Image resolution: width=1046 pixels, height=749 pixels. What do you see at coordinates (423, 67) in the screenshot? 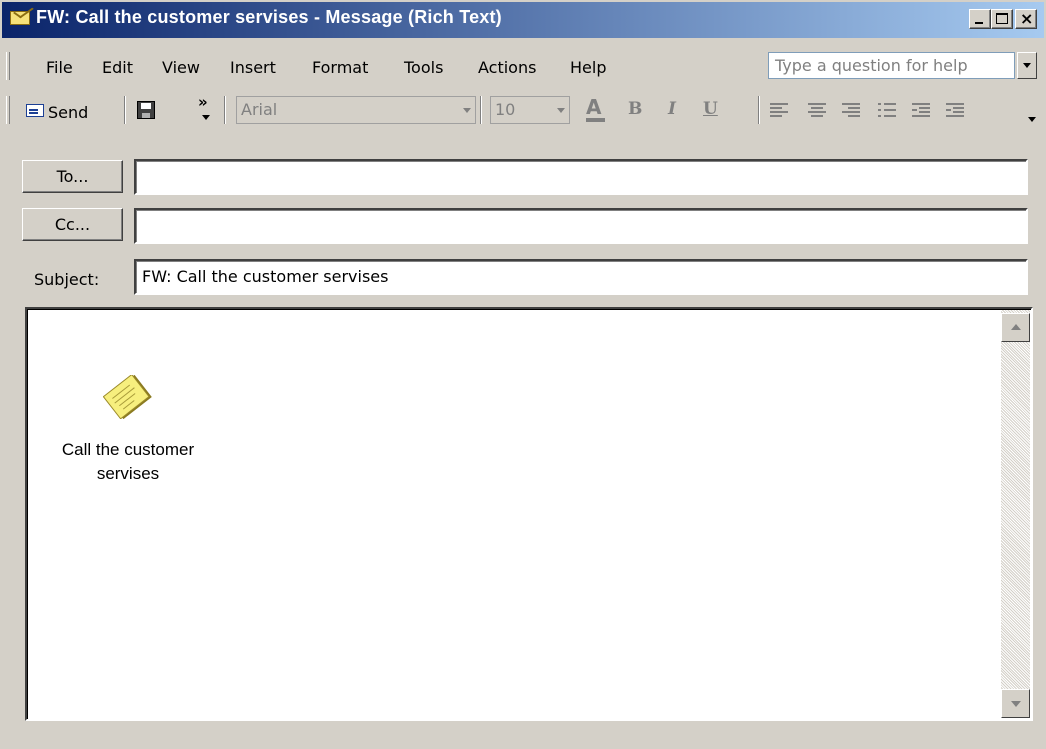
I see `menu-tools: Tools` at bounding box center [423, 67].